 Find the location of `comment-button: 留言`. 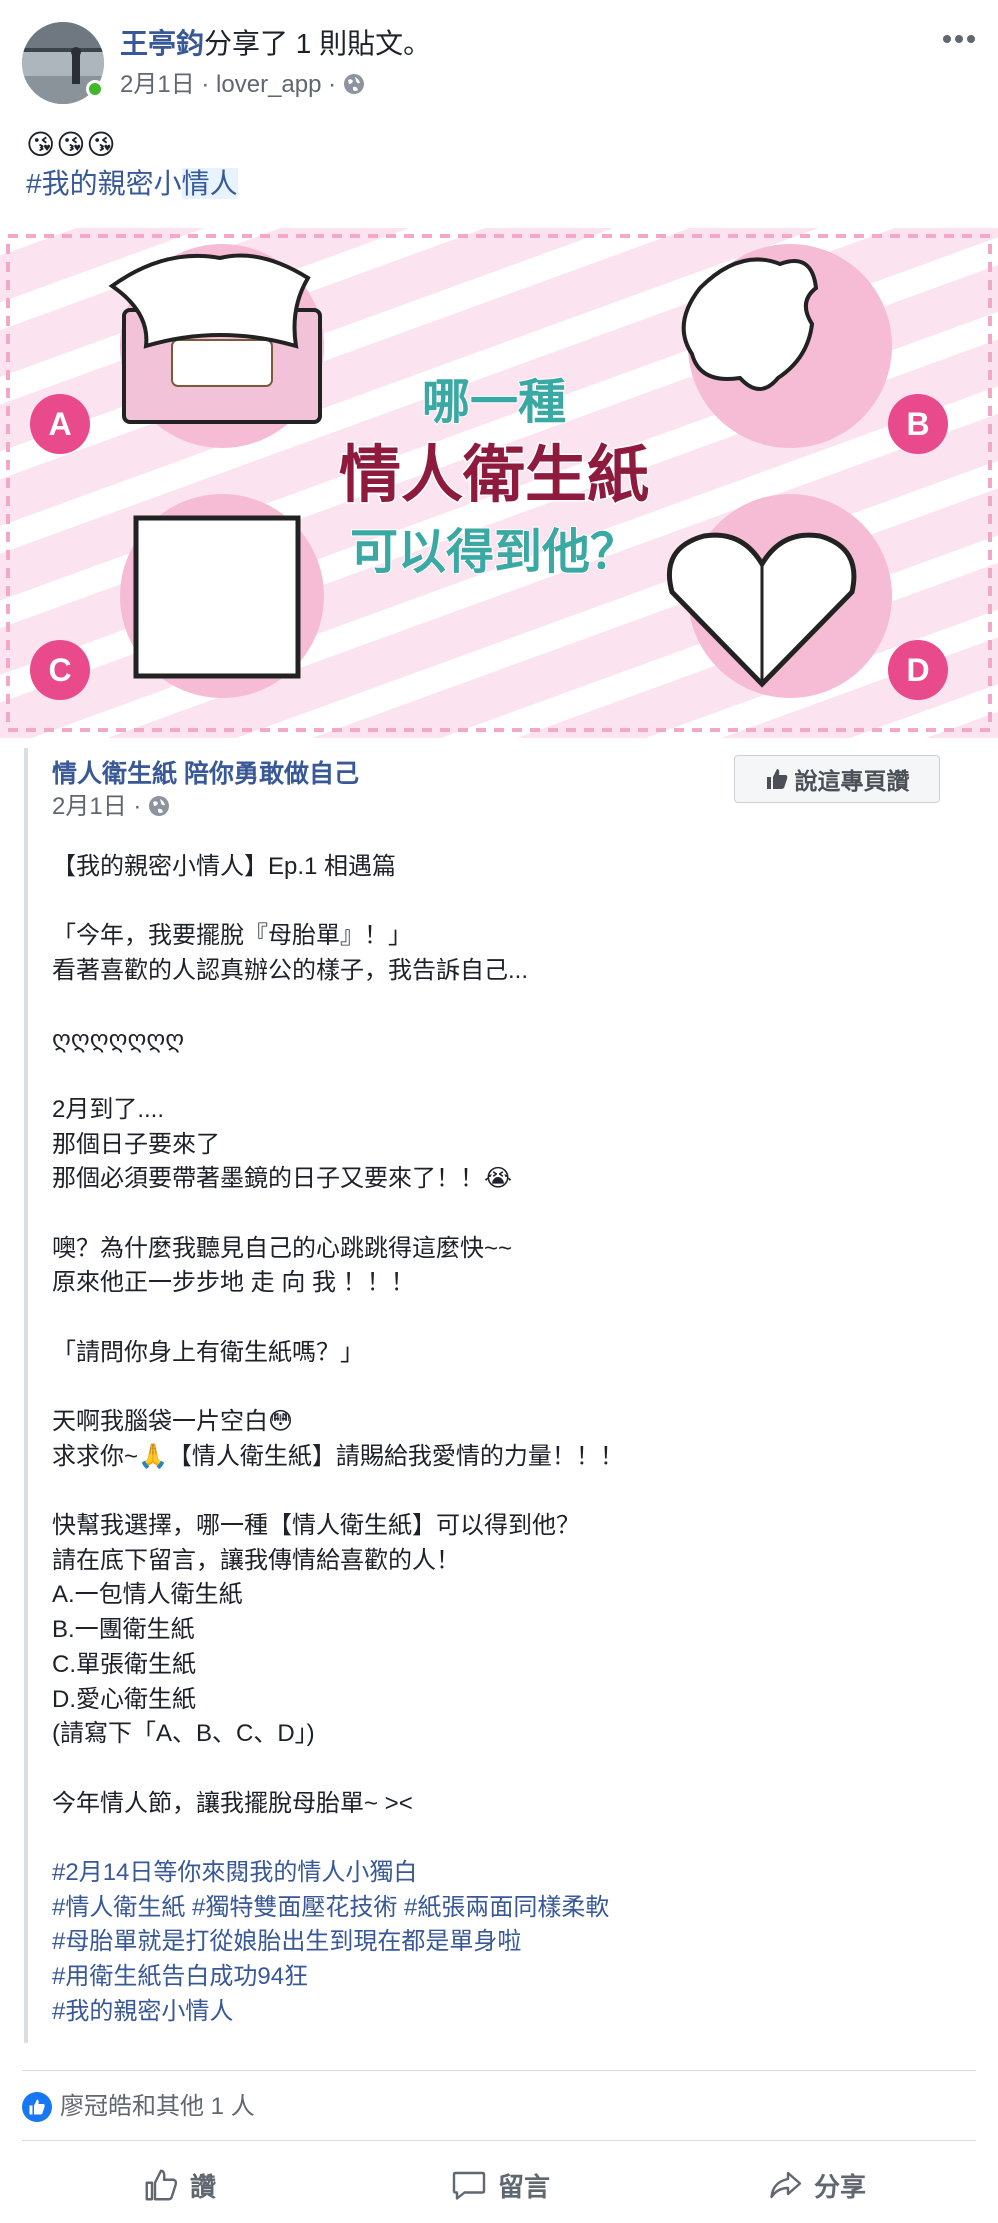

comment-button: 留言 is located at coordinates (500, 2185).